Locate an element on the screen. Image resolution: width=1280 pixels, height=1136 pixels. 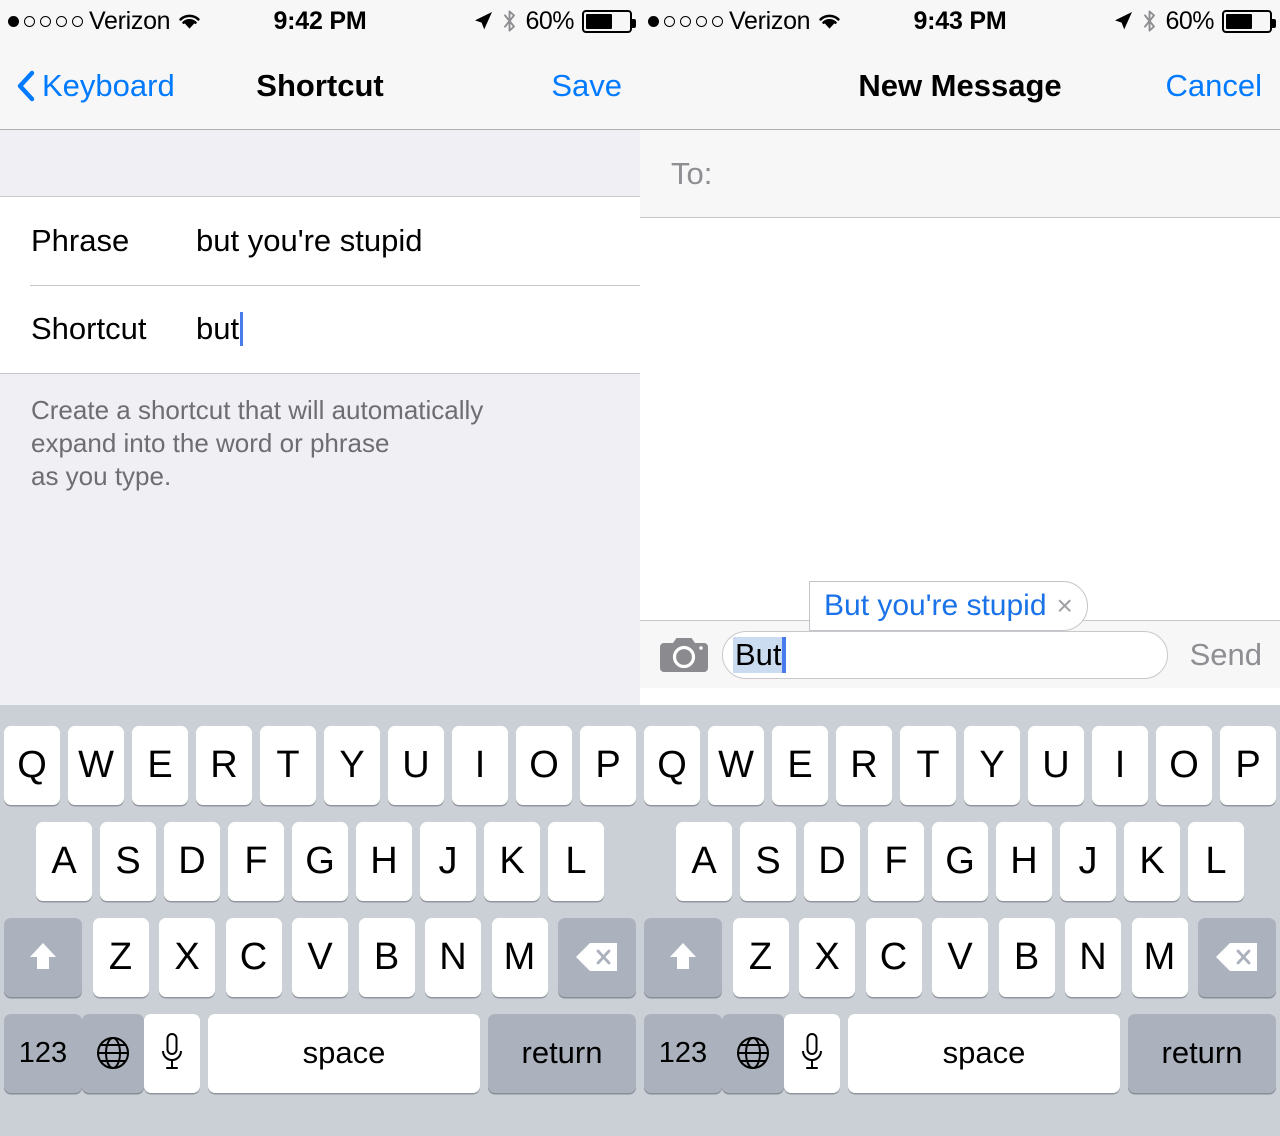
backspace-icon is located at coordinates (596, 957).